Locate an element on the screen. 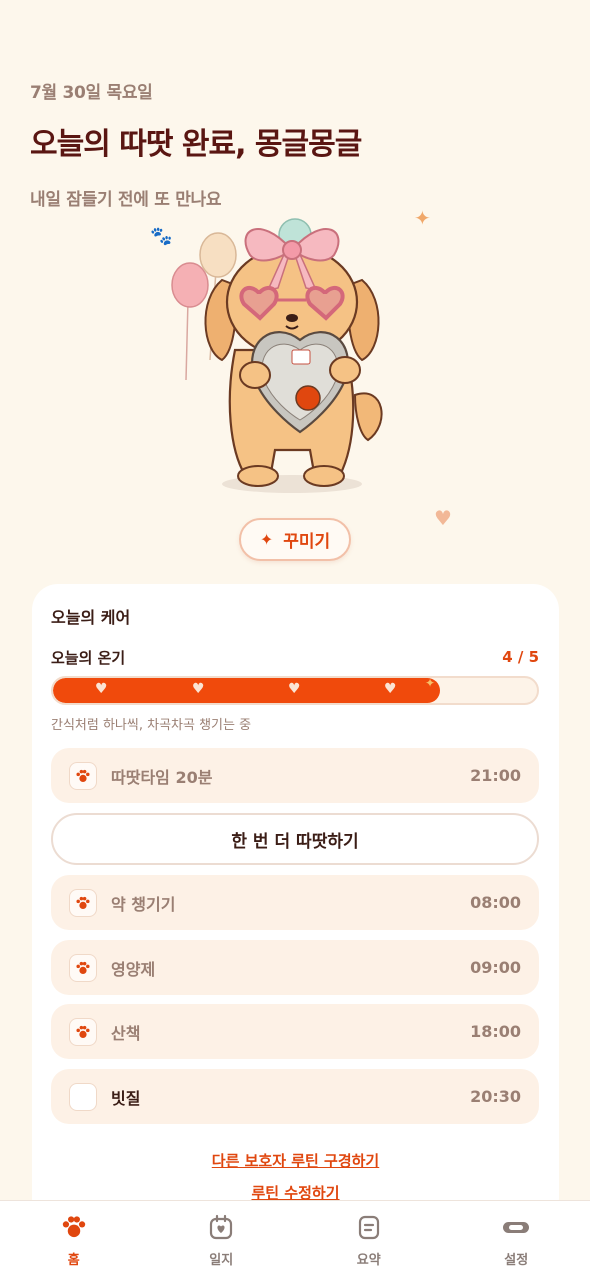 This screenshot has height=1280, width=590. routine-item: 약 챙기기 08:00 is located at coordinates (295, 902).